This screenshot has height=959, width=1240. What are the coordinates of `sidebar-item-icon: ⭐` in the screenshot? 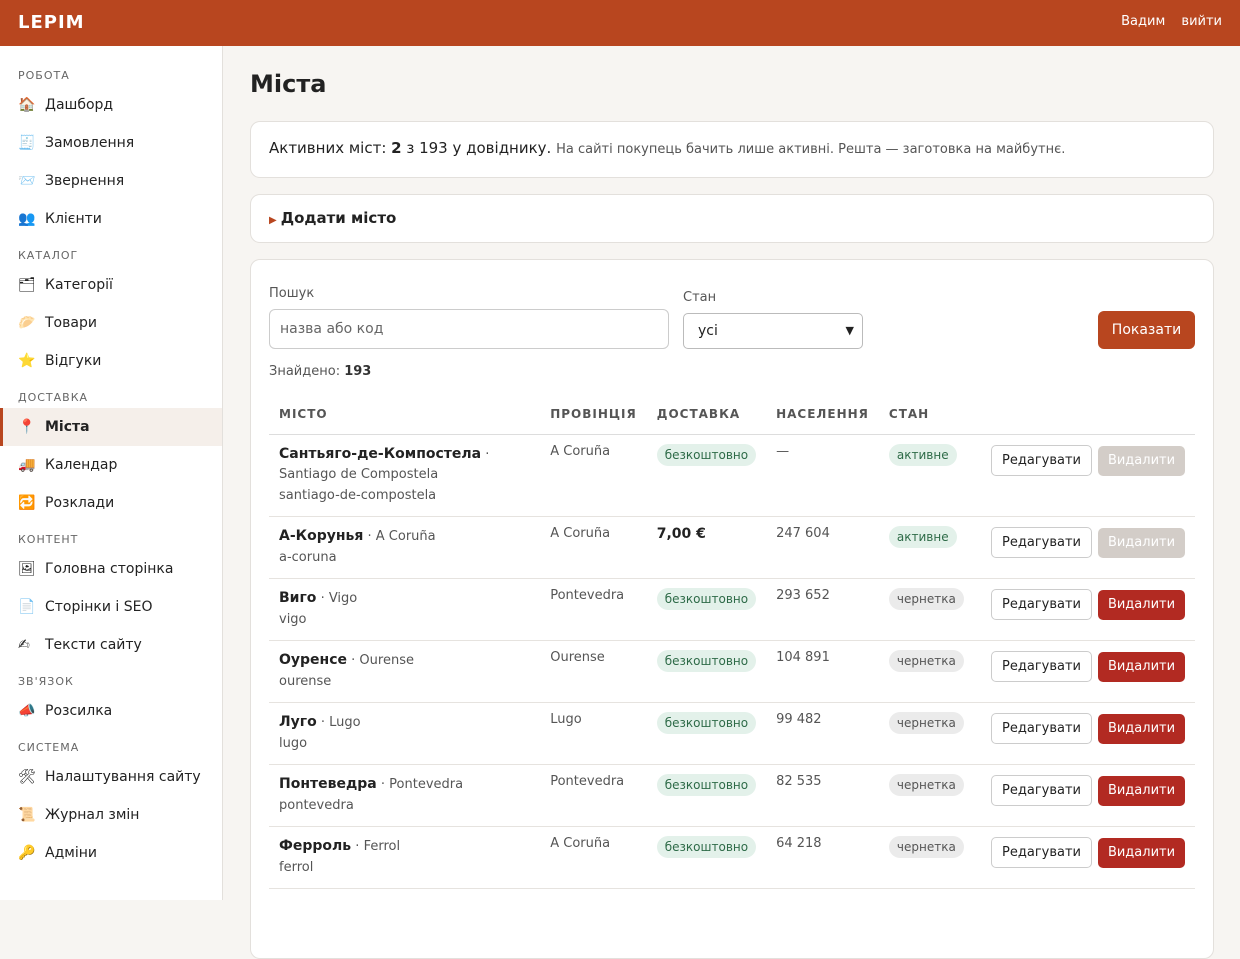 It's located at (27, 361).